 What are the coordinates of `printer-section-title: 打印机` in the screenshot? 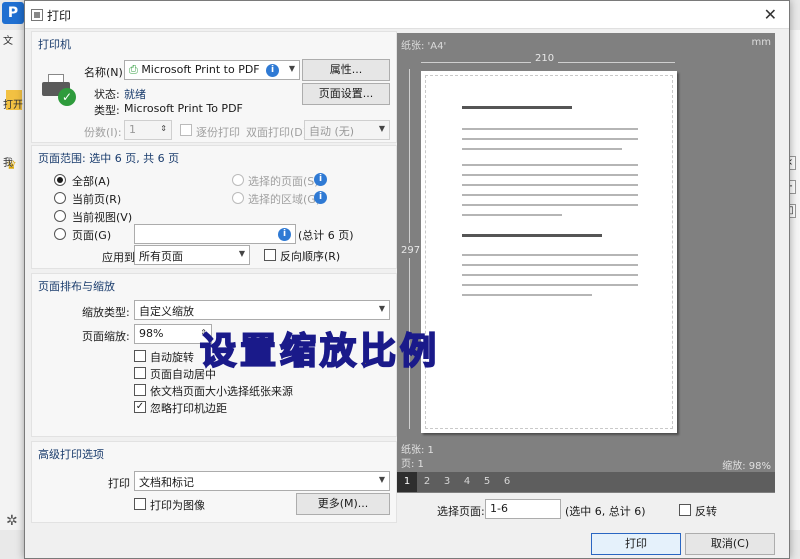 It's located at (54, 44).